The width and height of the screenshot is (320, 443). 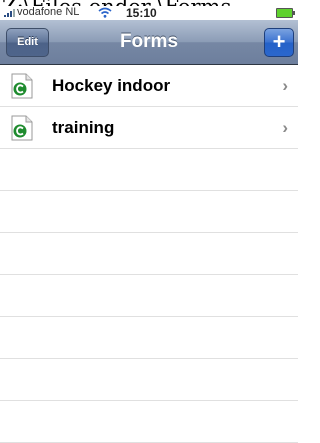 What do you see at coordinates (141, 13) in the screenshot?
I see `status-time: 15:10` at bounding box center [141, 13].